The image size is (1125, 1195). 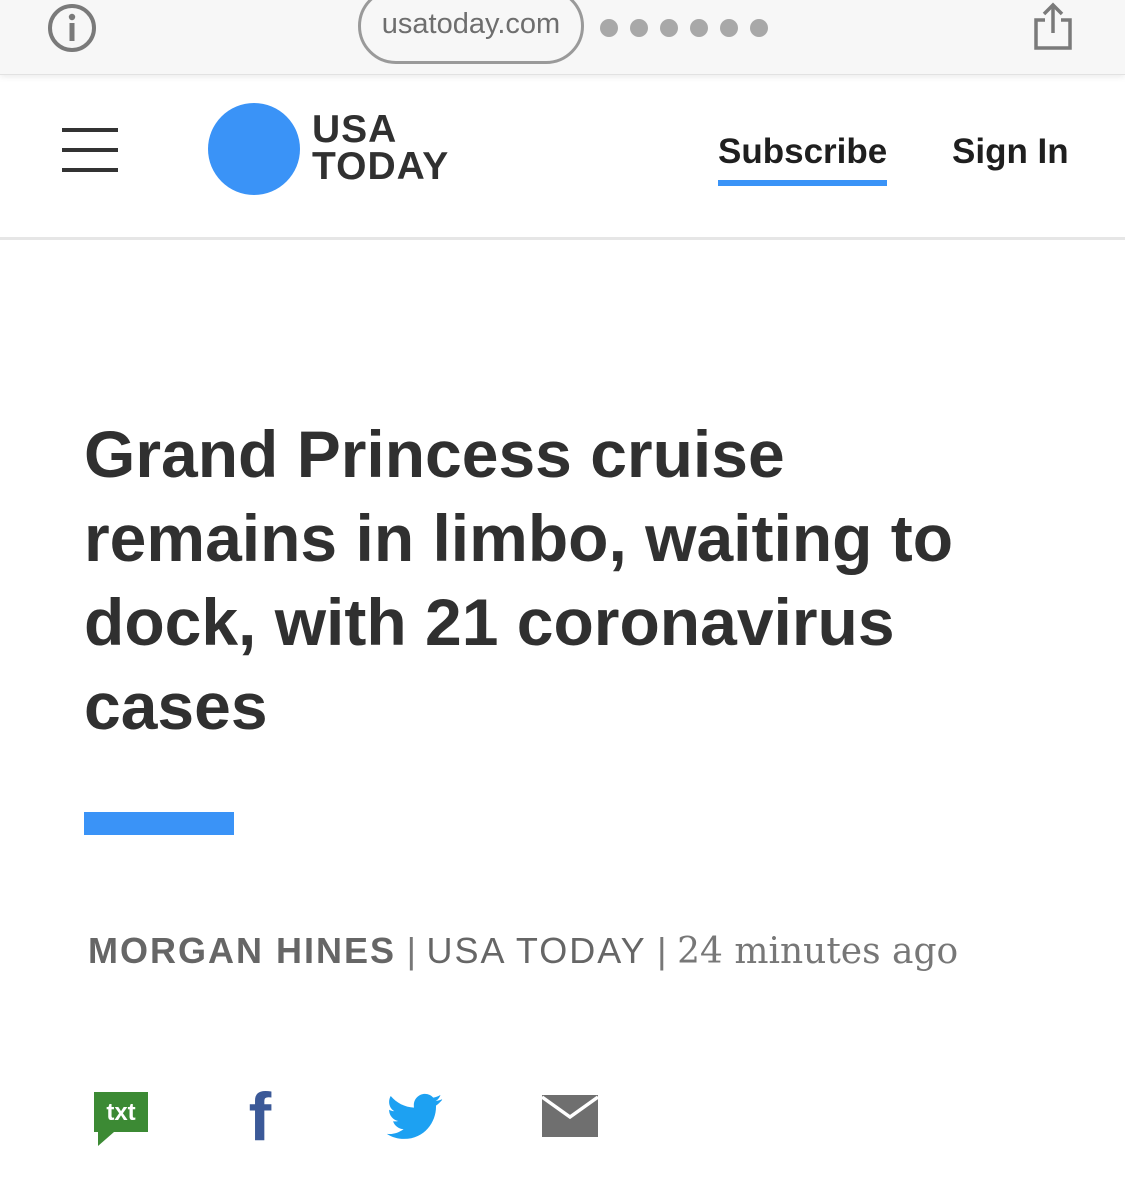 I want to click on url-text: usatoday.com, so click(x=471, y=24).